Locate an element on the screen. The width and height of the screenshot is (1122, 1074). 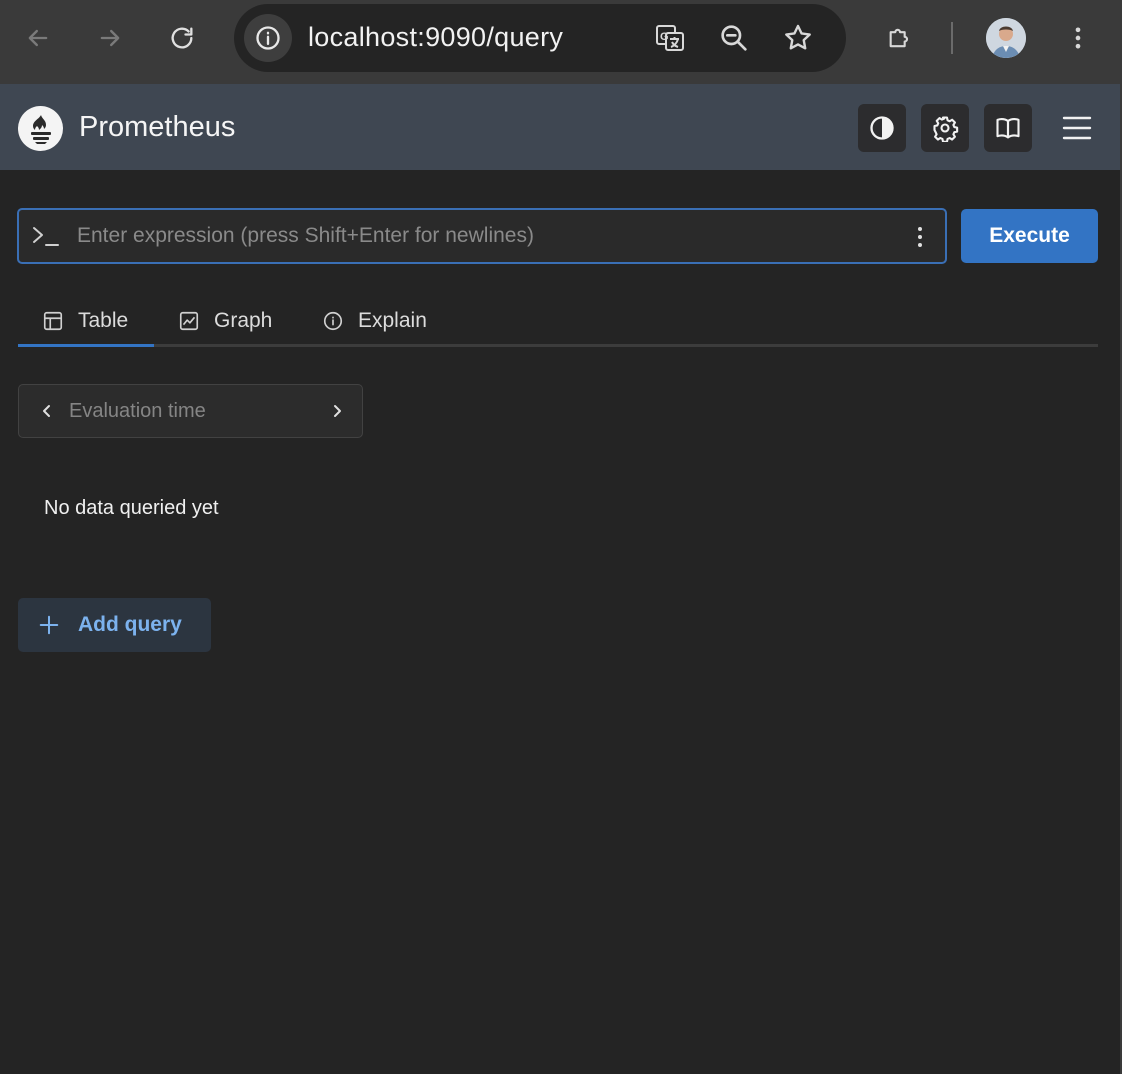
reload-button is located at coordinates (182, 38).